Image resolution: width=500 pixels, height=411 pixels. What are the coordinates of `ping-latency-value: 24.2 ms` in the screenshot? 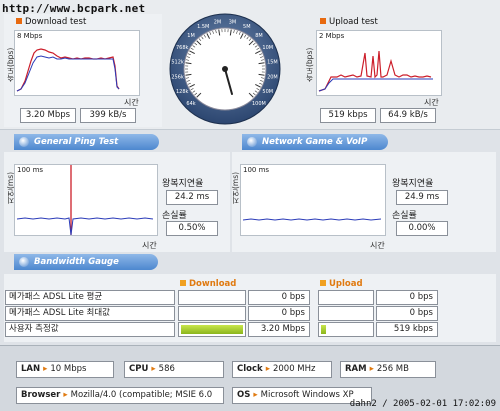 It's located at (192, 197).